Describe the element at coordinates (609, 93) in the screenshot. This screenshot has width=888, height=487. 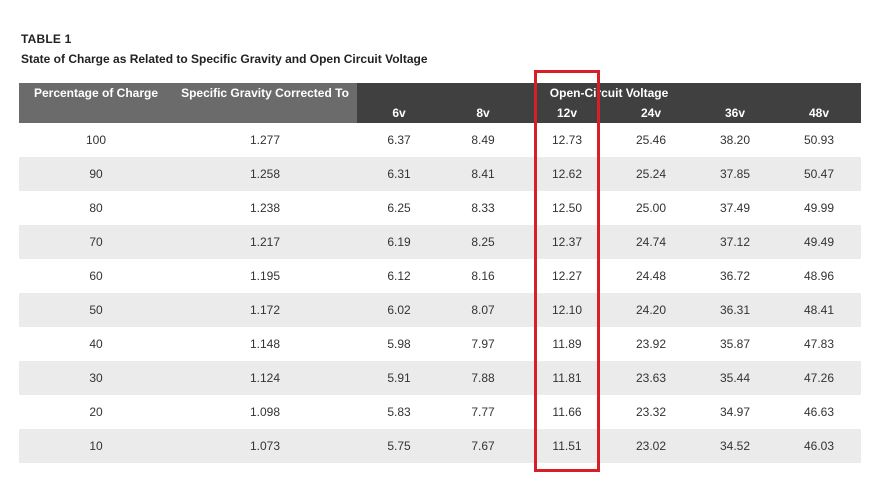
I see `header-voltage-group: Open-Circuit Voltage` at that location.